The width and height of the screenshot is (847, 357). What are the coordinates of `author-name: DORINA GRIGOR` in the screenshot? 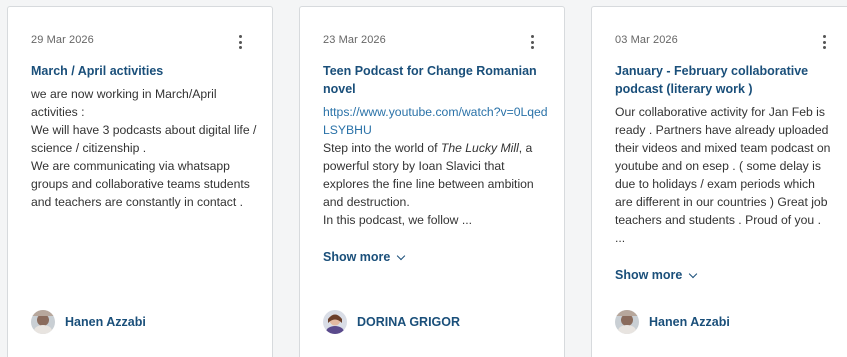 It's located at (408, 322).